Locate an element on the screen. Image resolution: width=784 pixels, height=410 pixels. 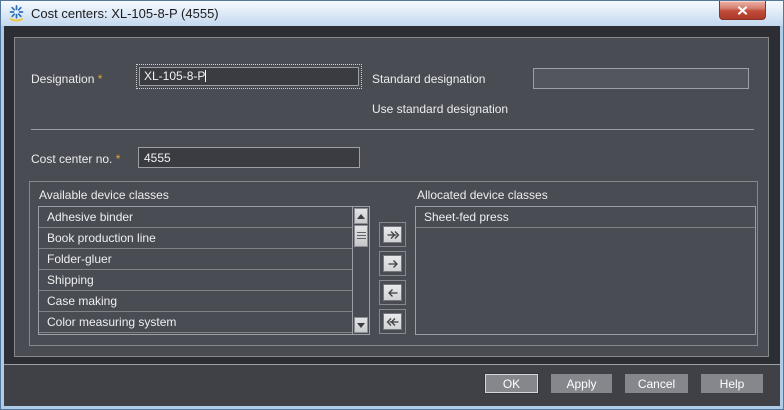
scrollbar-thumb is located at coordinates (361, 236).